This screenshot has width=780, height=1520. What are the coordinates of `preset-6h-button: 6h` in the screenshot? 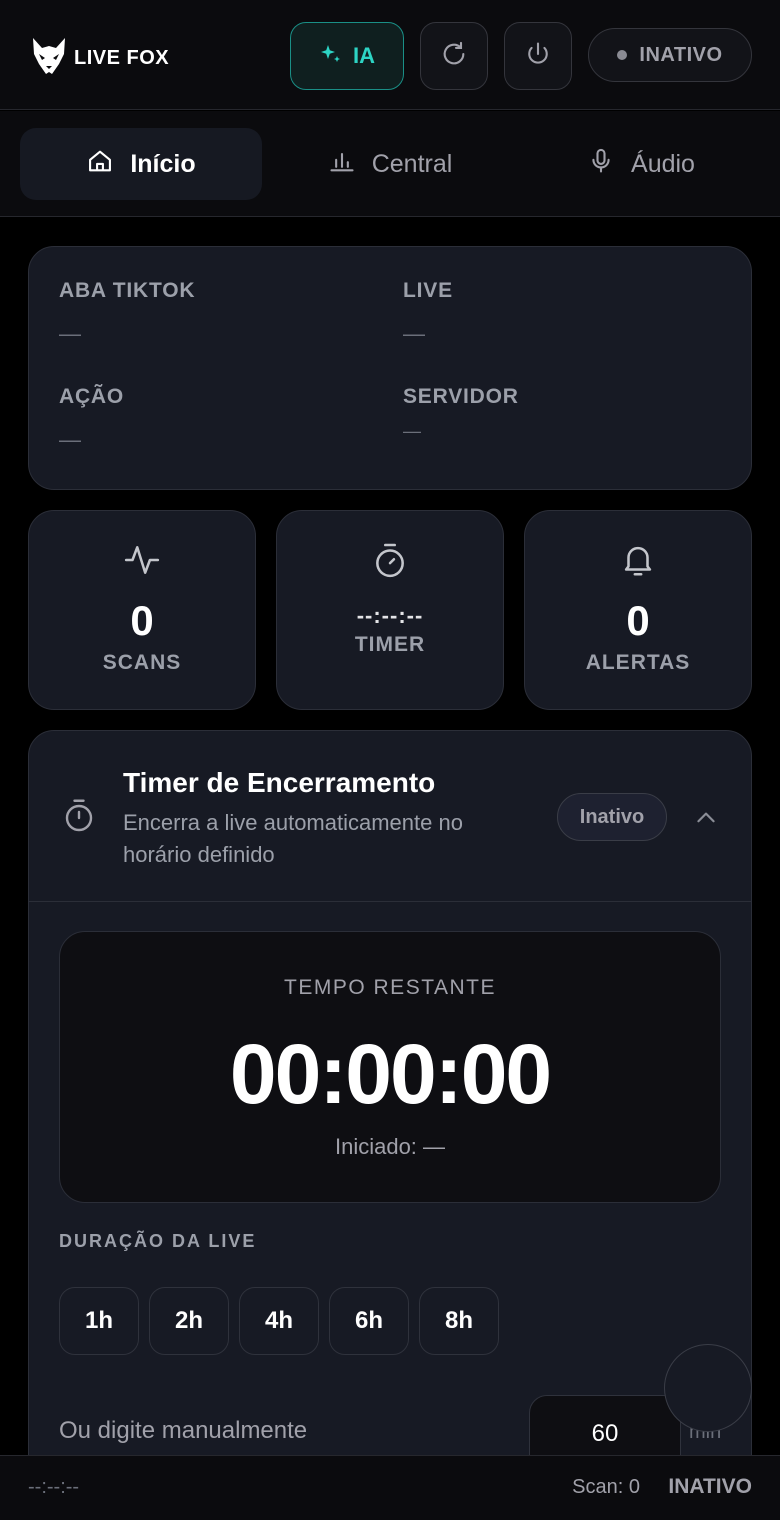 It's located at (369, 1321).